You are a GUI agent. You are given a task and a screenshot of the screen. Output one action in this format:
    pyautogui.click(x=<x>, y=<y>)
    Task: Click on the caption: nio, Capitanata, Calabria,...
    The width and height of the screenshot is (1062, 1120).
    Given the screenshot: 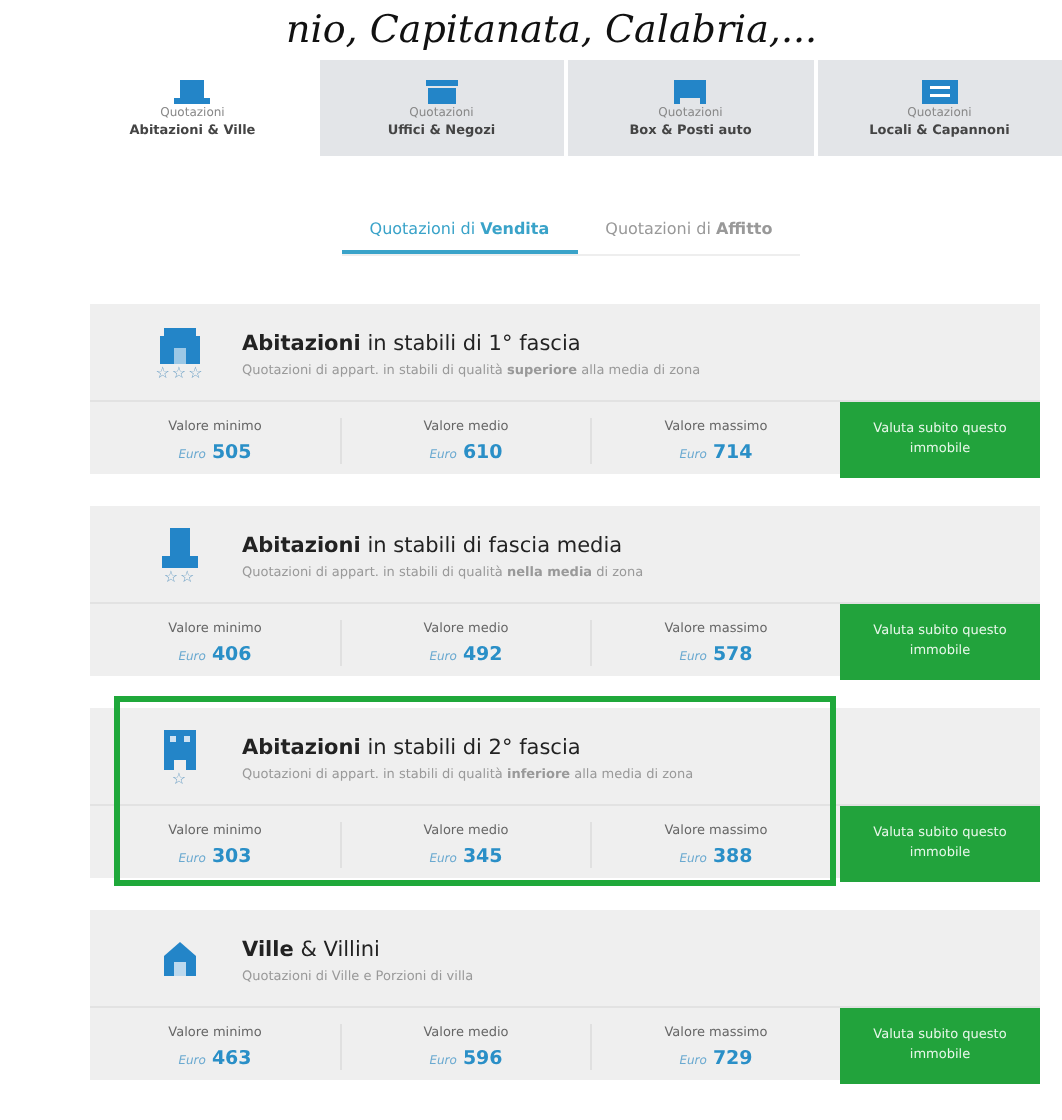 What is the action you would take?
    pyautogui.click(x=552, y=31)
    